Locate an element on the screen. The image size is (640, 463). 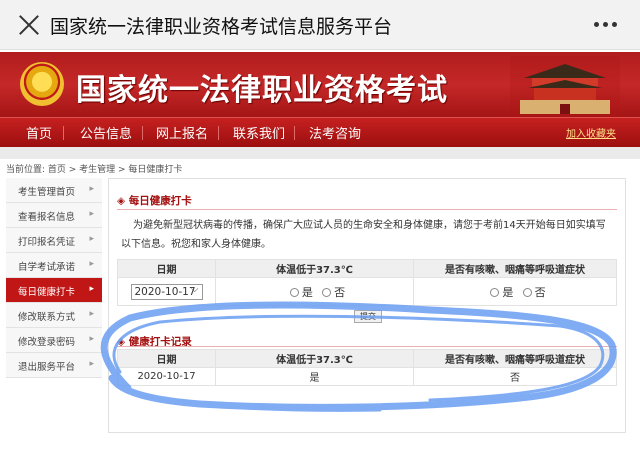
close-icon is located at coordinates (29, 25).